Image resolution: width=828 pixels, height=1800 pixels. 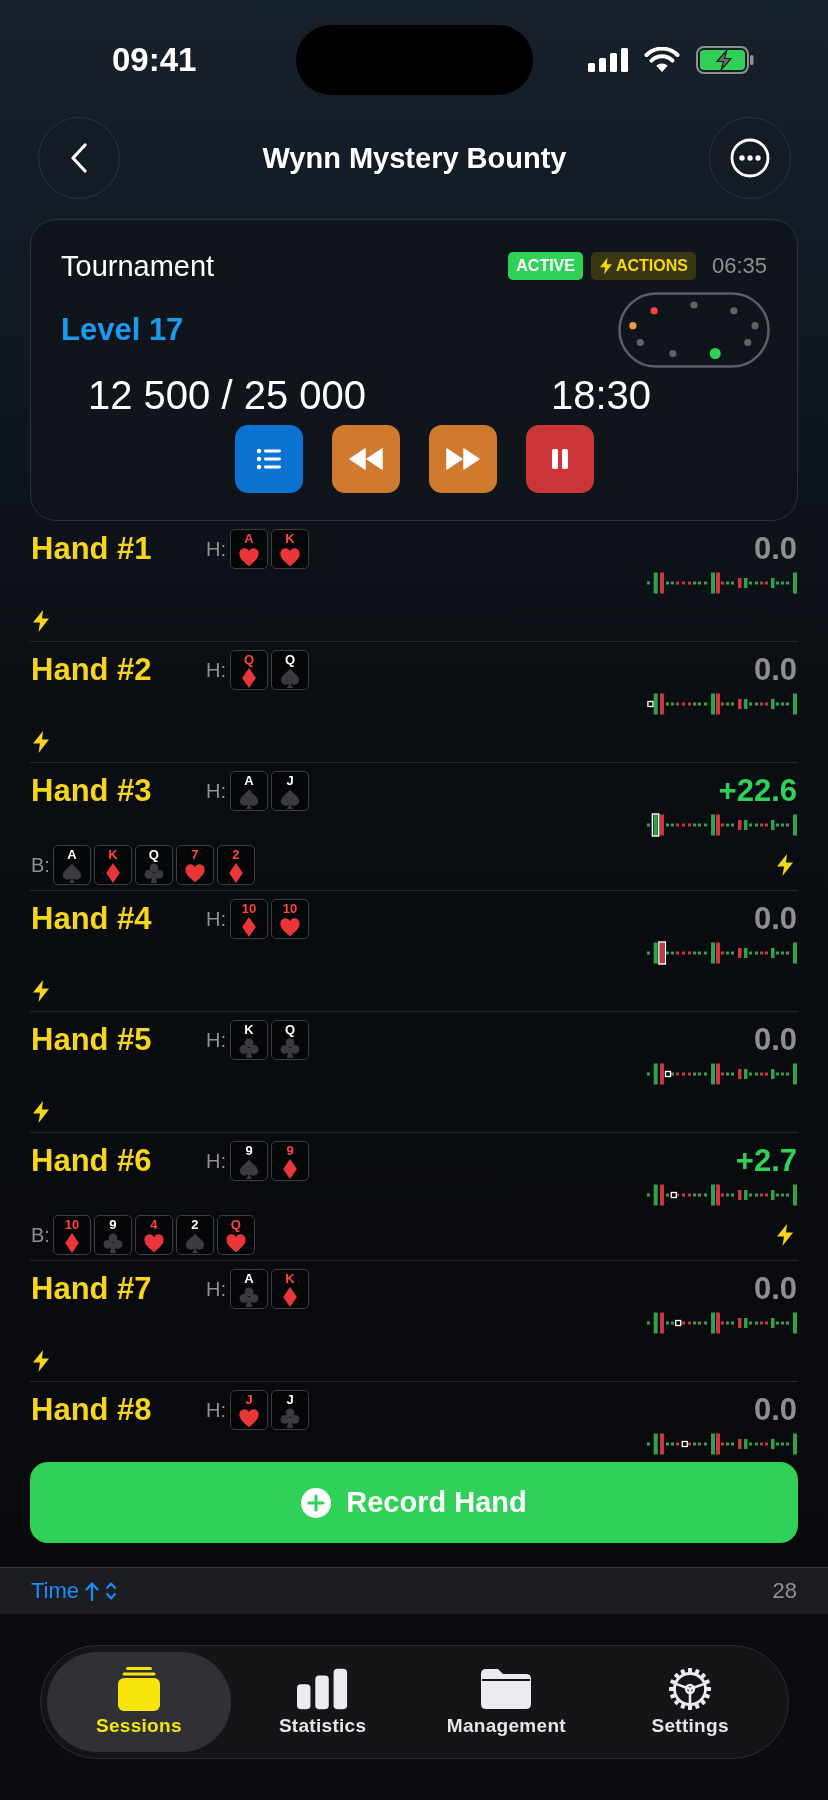 I want to click on chevron-up-down-icon, so click(x=111, y=1591).